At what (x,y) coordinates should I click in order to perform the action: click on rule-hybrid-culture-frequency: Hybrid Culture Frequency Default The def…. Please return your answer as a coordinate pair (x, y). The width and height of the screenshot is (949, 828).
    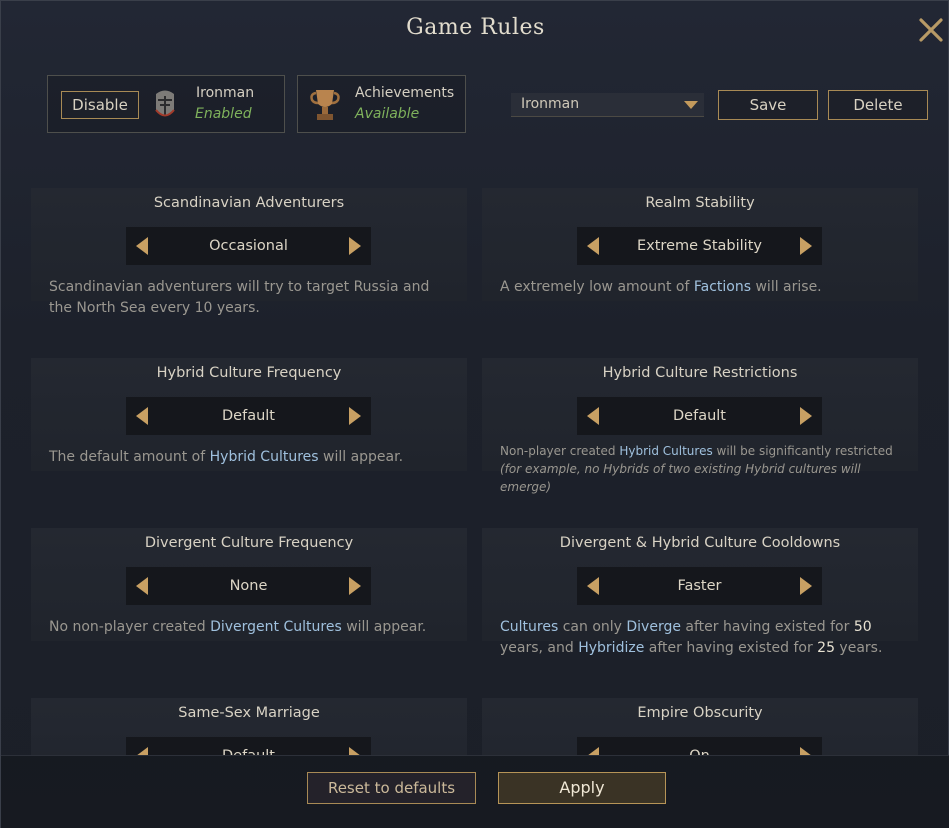
    Looking at the image, I should click on (249, 396).